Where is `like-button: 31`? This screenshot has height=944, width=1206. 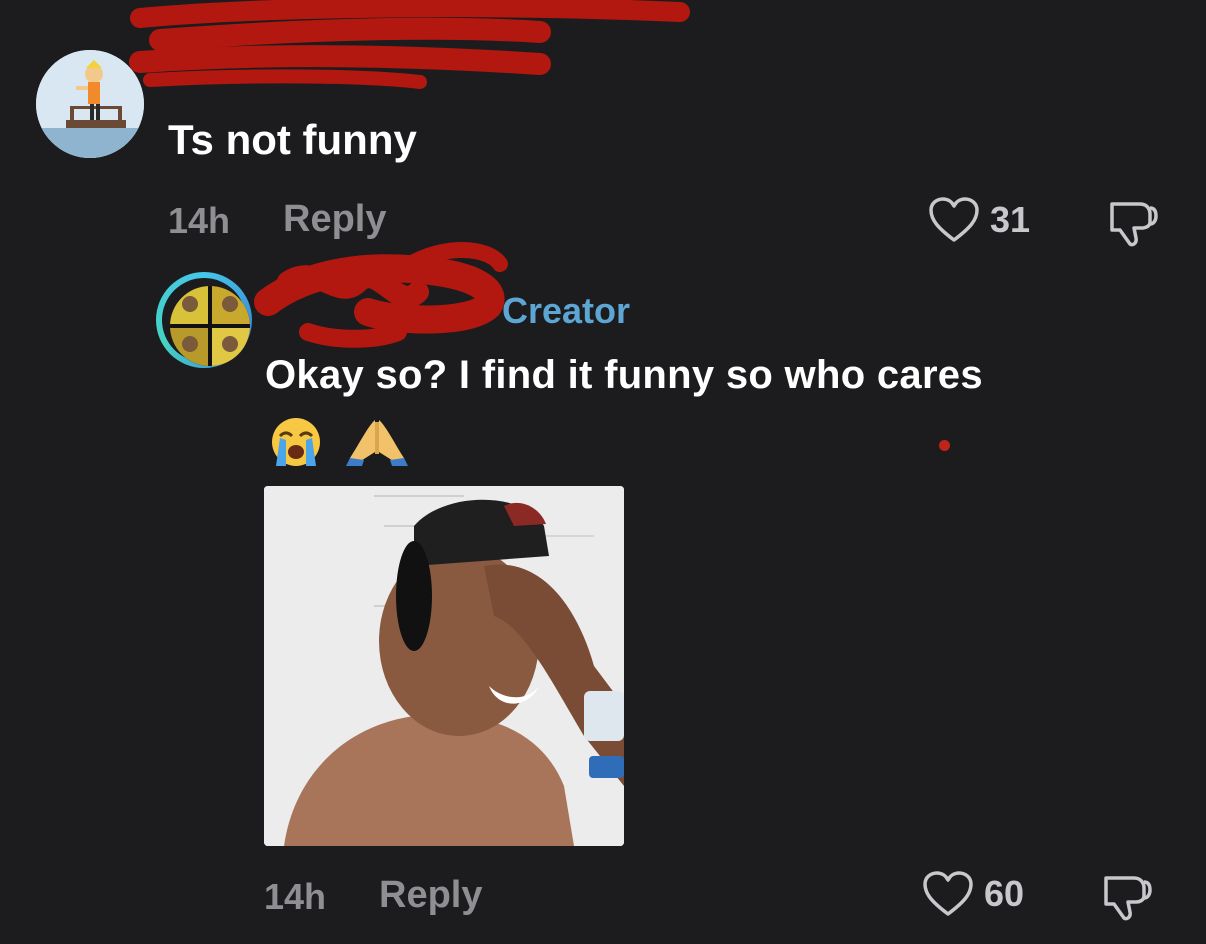
like-button: 31 is located at coordinates (979, 220).